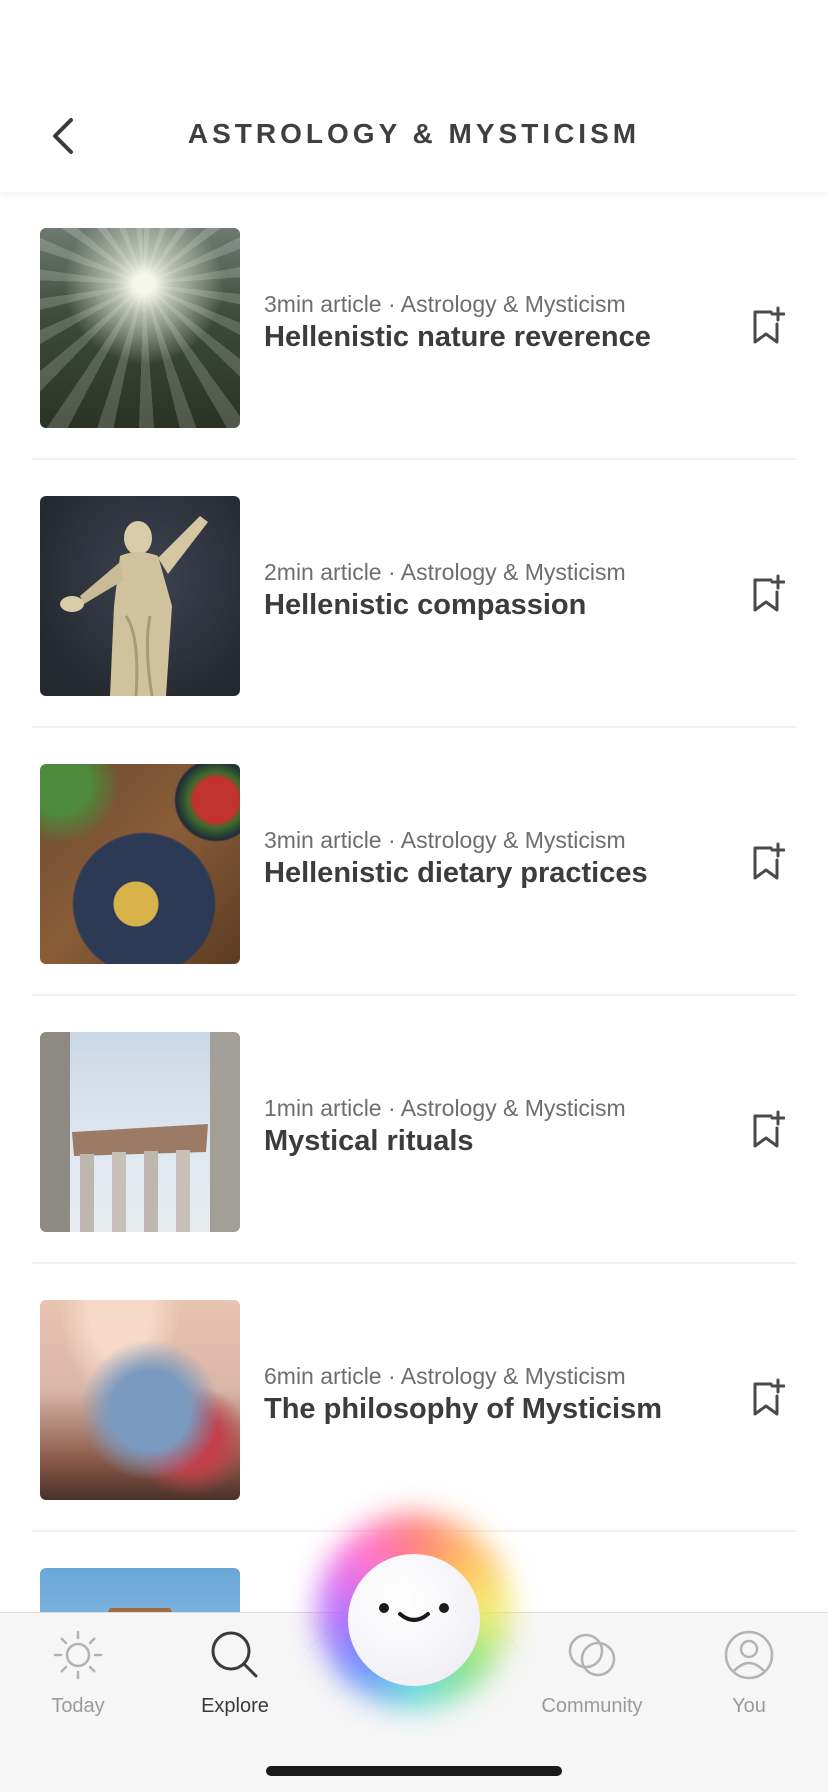 Image resolution: width=828 pixels, height=1792 pixels. I want to click on ruins-image, so click(140, 1132).